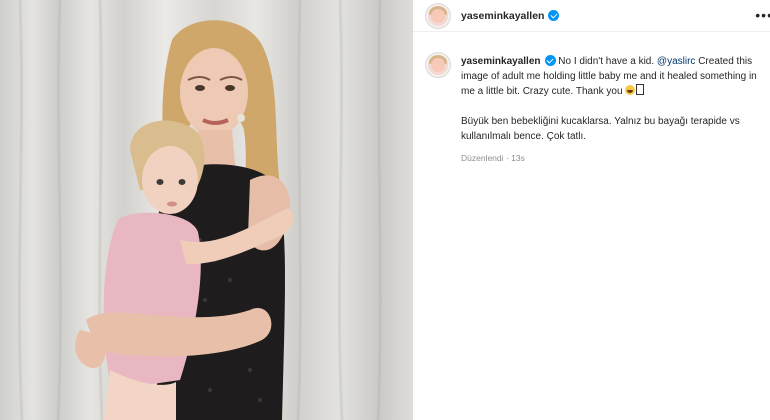 This screenshot has width=770, height=420. Describe the element at coordinates (438, 15) in the screenshot. I see `avatar` at that location.